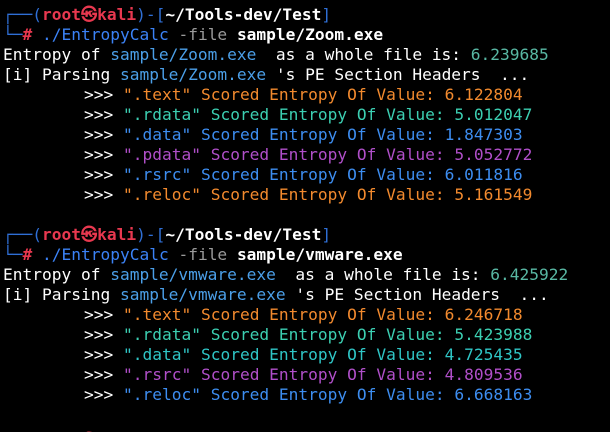 The image size is (610, 432). What do you see at coordinates (483, 354) in the screenshot?
I see `section-value: 4.725435` at bounding box center [483, 354].